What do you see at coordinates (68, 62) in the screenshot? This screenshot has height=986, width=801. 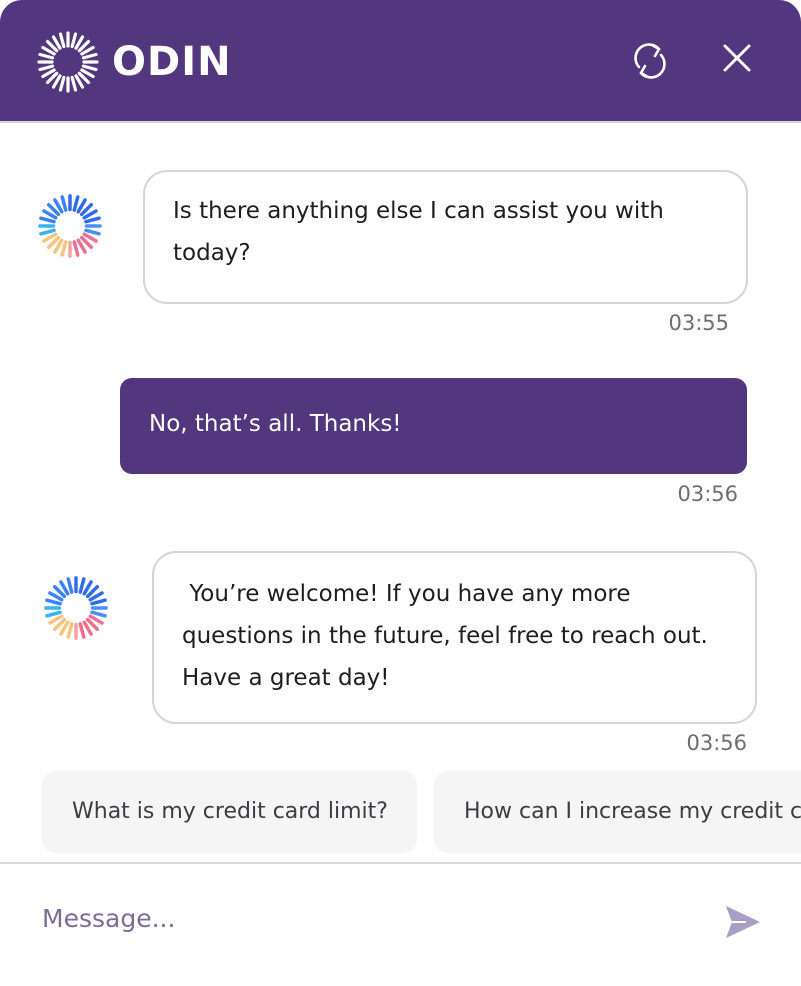 I see `odin-logo-icon` at bounding box center [68, 62].